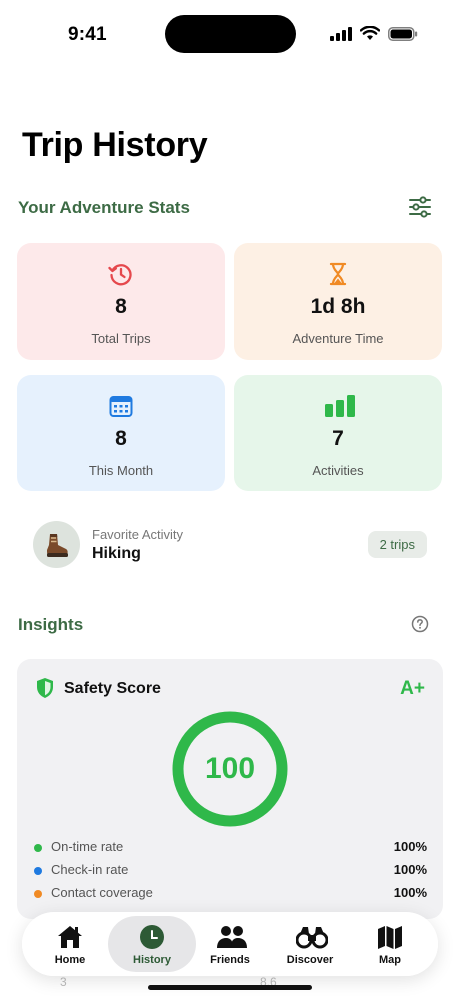 The width and height of the screenshot is (460, 999). Describe the element at coordinates (152, 960) in the screenshot. I see `tab-label: History` at that location.